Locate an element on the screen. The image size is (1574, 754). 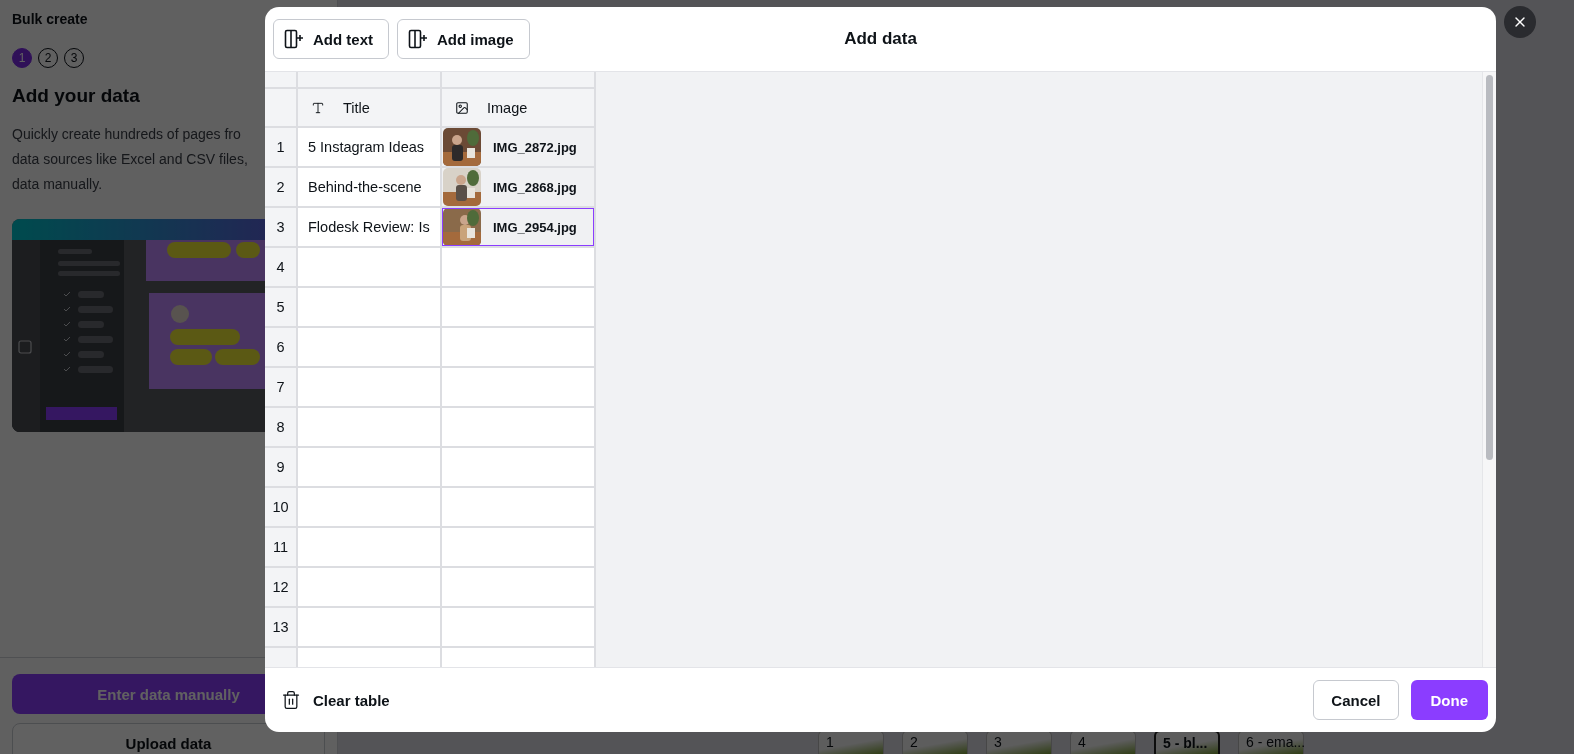
dialog-title: Add data is located at coordinates (880, 39).